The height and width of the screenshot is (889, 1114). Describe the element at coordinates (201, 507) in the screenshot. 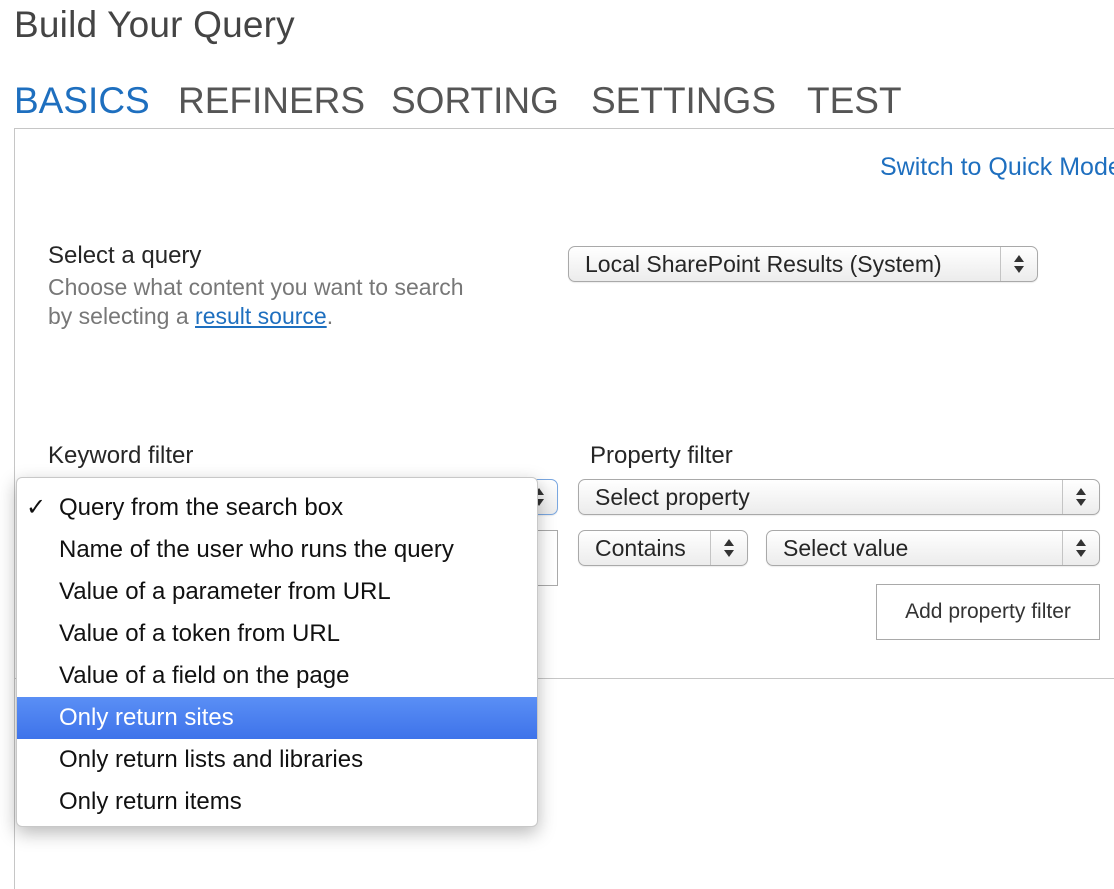

I see `dropdown-option-label: Query from the search box` at that location.